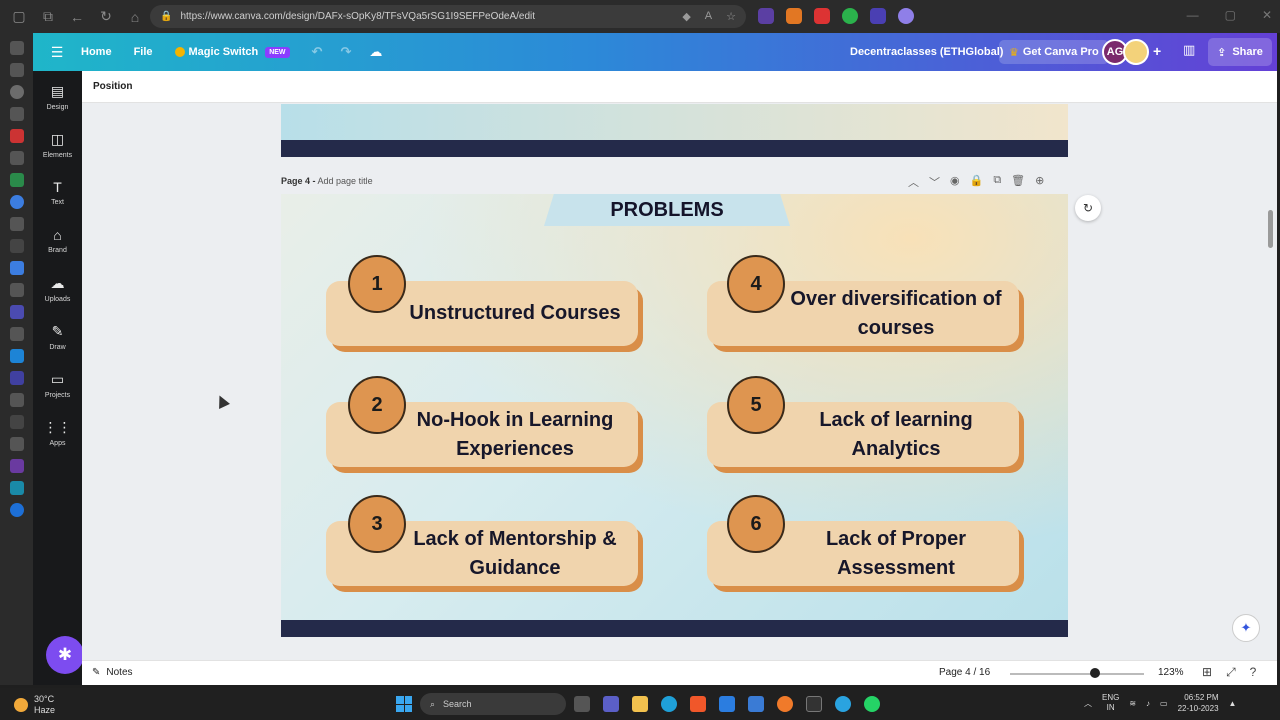 The image size is (1280, 720). Describe the element at coordinates (727, 704) in the screenshot. I see `vscode-icon` at that location.